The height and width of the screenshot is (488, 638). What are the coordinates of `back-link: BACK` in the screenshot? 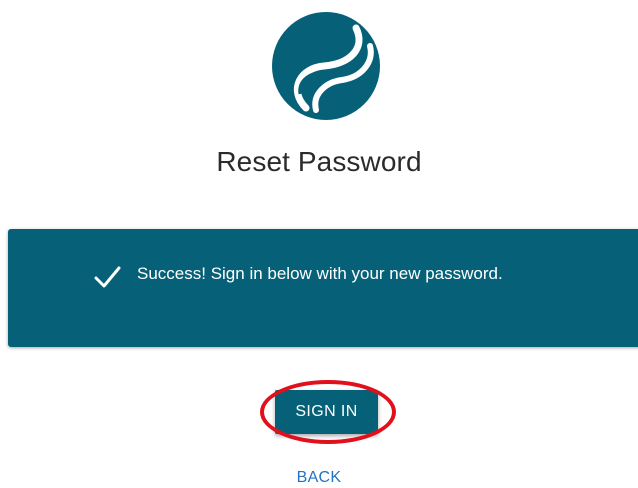 It's located at (319, 478).